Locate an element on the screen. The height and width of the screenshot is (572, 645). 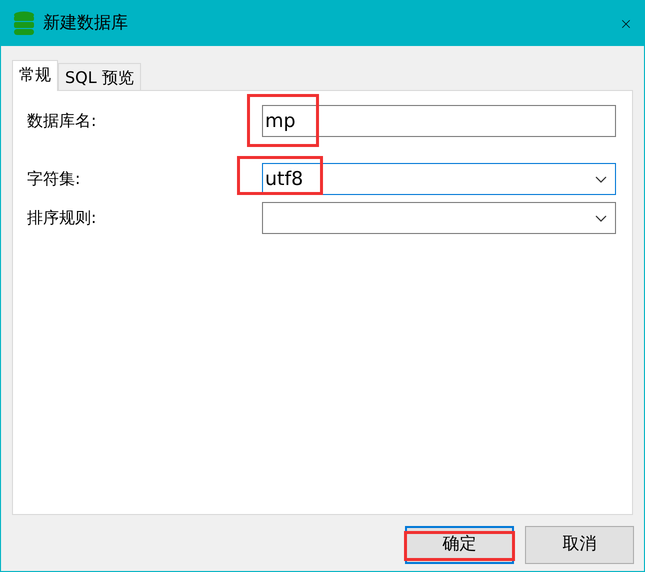
tab: SQL 预览 is located at coordinates (99, 76).